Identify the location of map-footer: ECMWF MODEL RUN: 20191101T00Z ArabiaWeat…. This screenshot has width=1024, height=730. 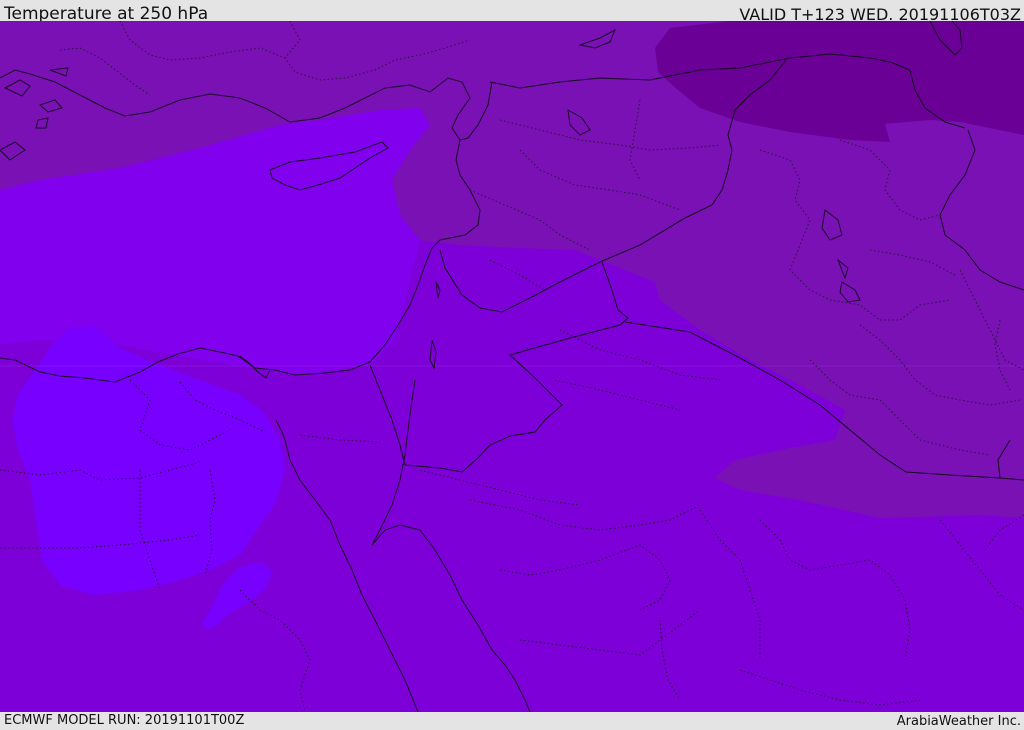
(512, 720).